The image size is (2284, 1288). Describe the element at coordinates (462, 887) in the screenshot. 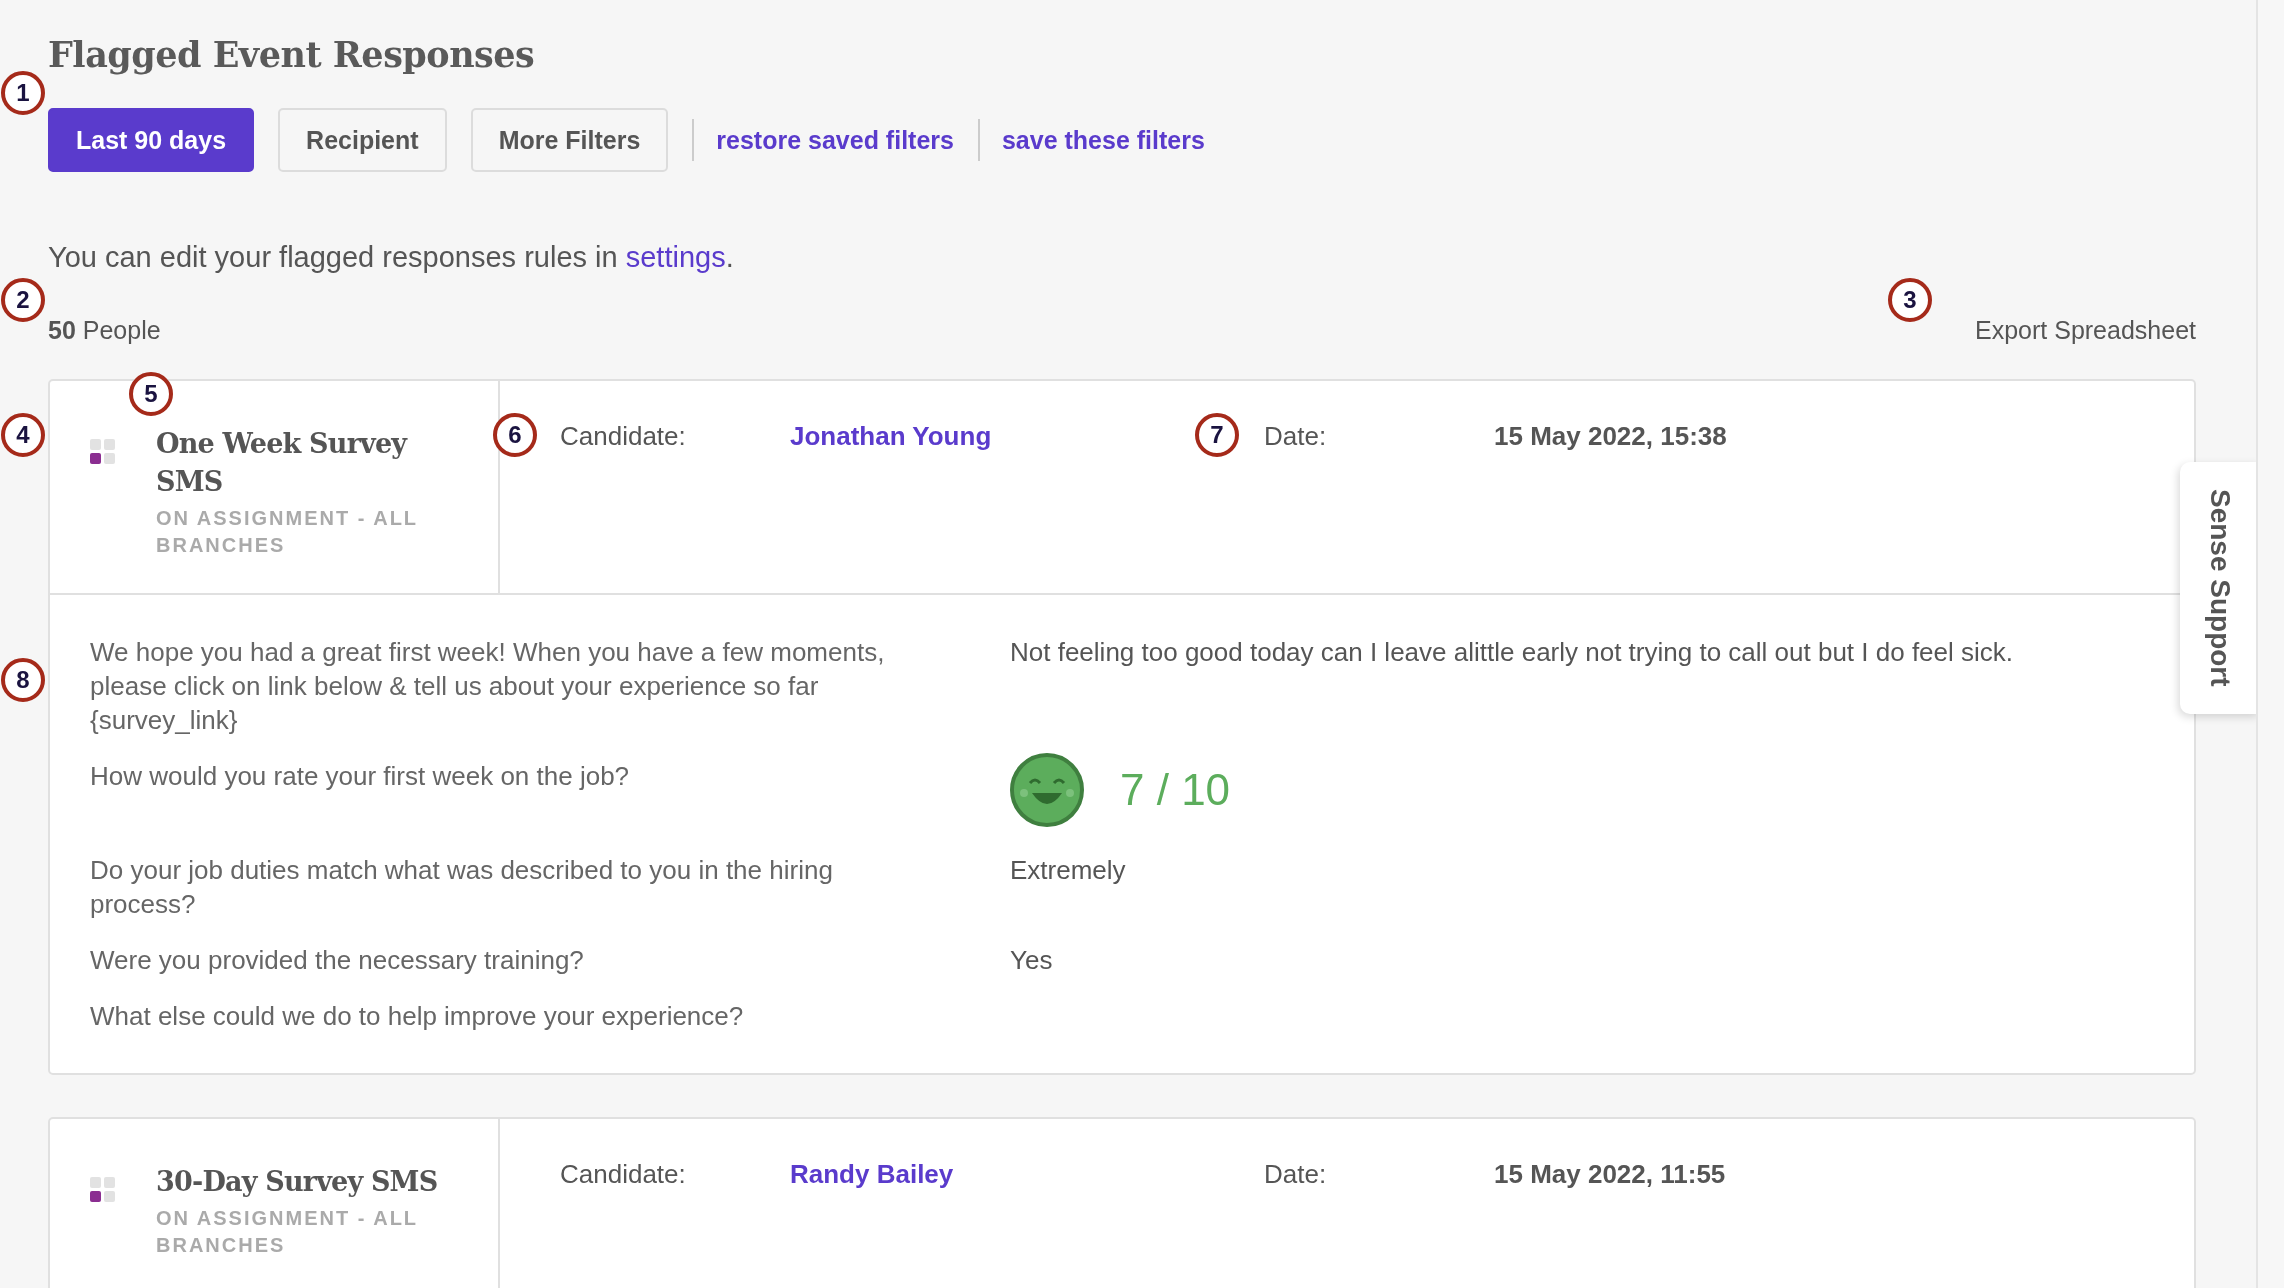

I see `question-text: Do your job duties match what was described to you in the hiring process?` at that location.